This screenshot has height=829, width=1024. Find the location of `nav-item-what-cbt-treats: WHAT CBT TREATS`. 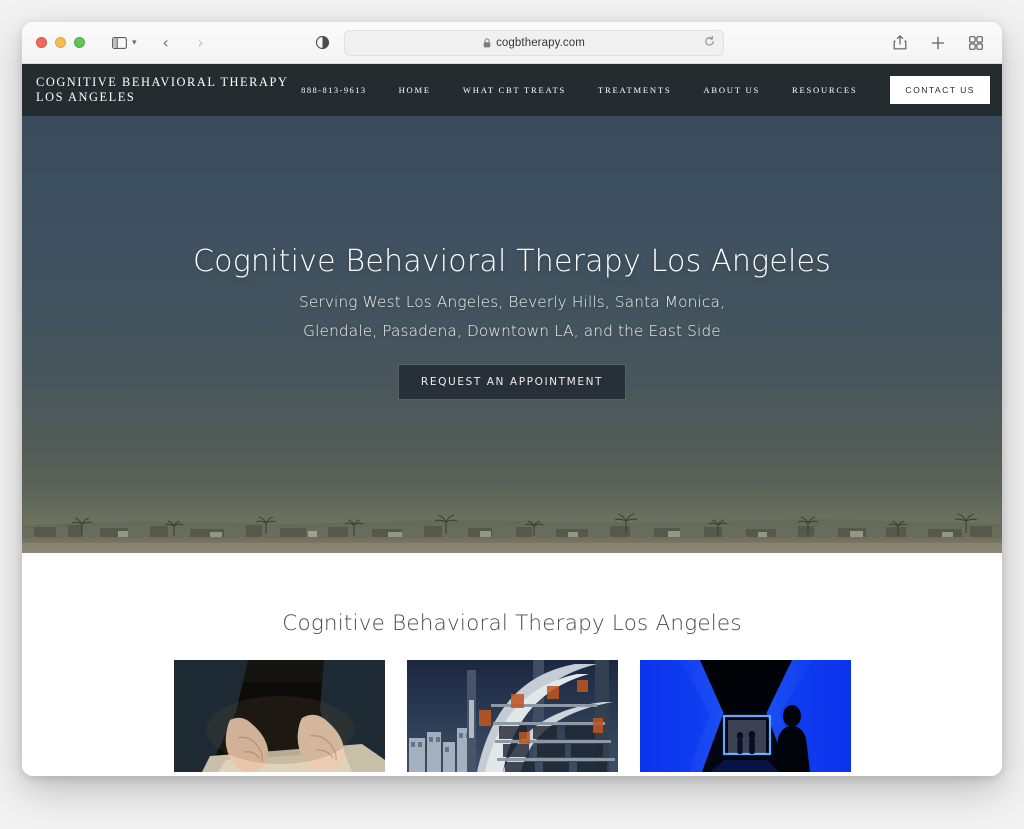

nav-item-what-cbt-treats: WHAT CBT TREATS is located at coordinates (514, 90).